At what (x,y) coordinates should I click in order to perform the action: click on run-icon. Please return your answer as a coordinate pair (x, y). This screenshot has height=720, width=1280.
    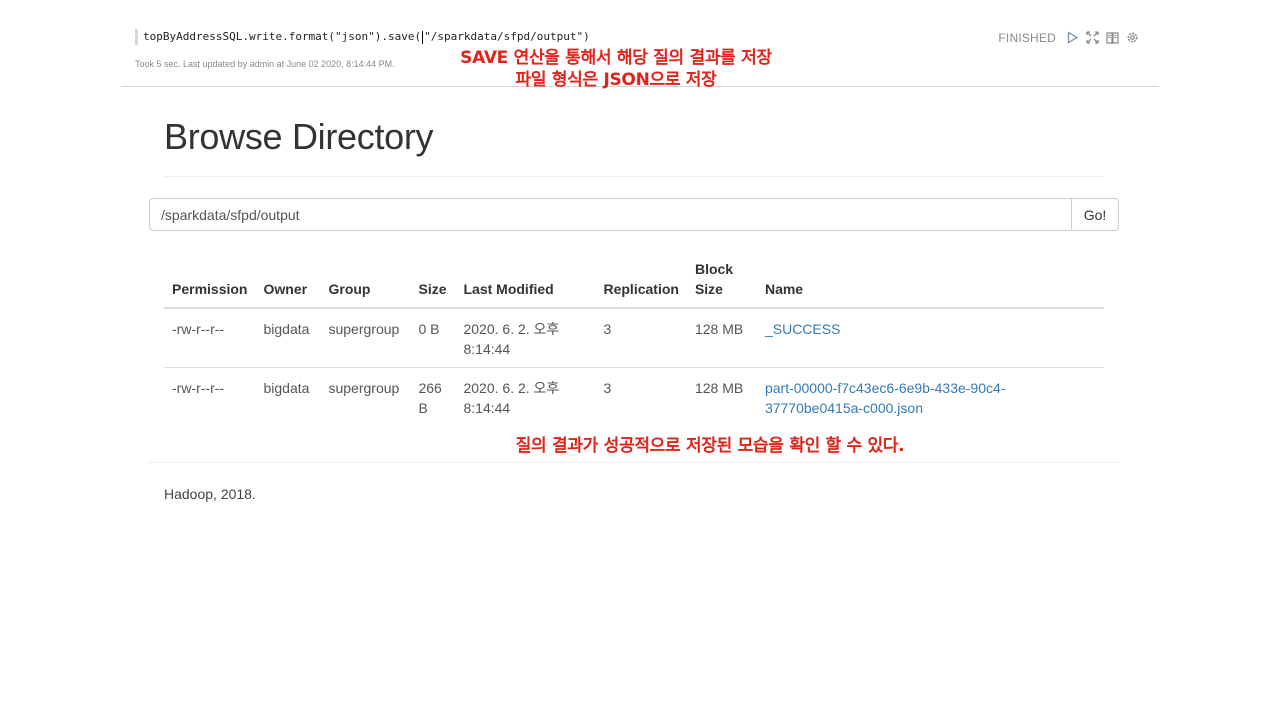
    Looking at the image, I should click on (1072, 37).